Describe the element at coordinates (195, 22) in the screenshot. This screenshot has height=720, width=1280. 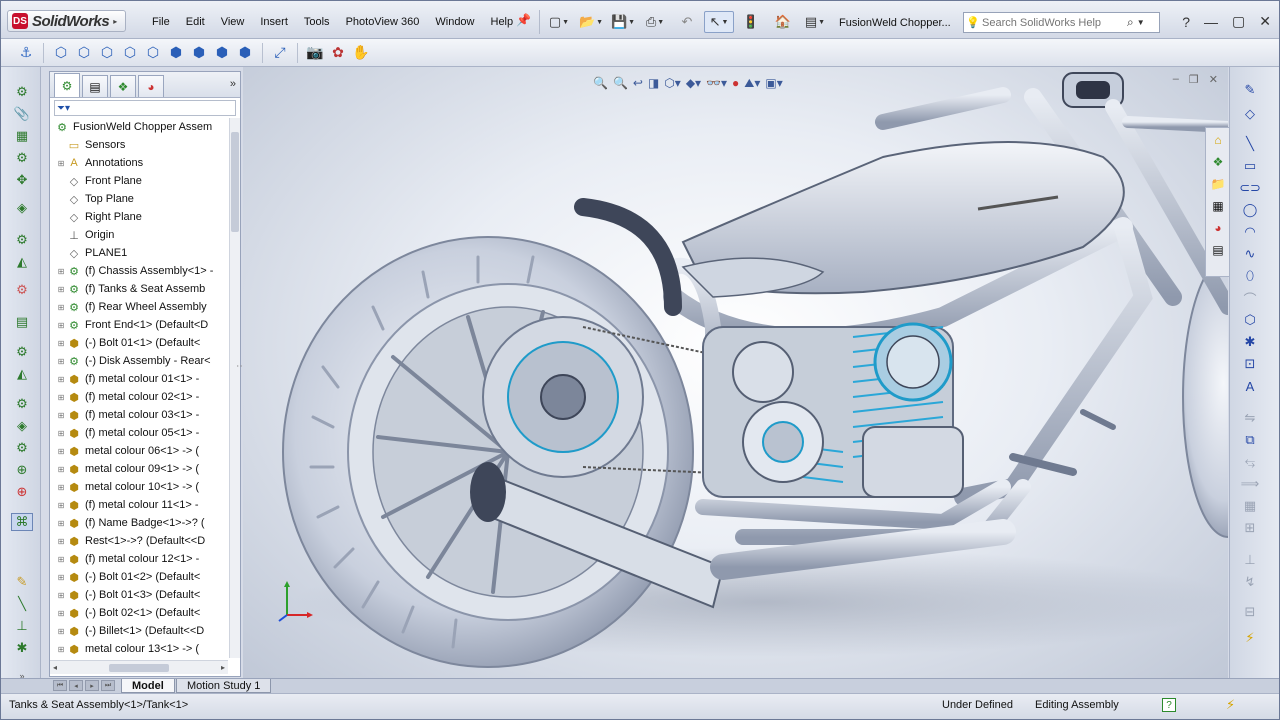
I see `menu-edit: Edit` at that location.